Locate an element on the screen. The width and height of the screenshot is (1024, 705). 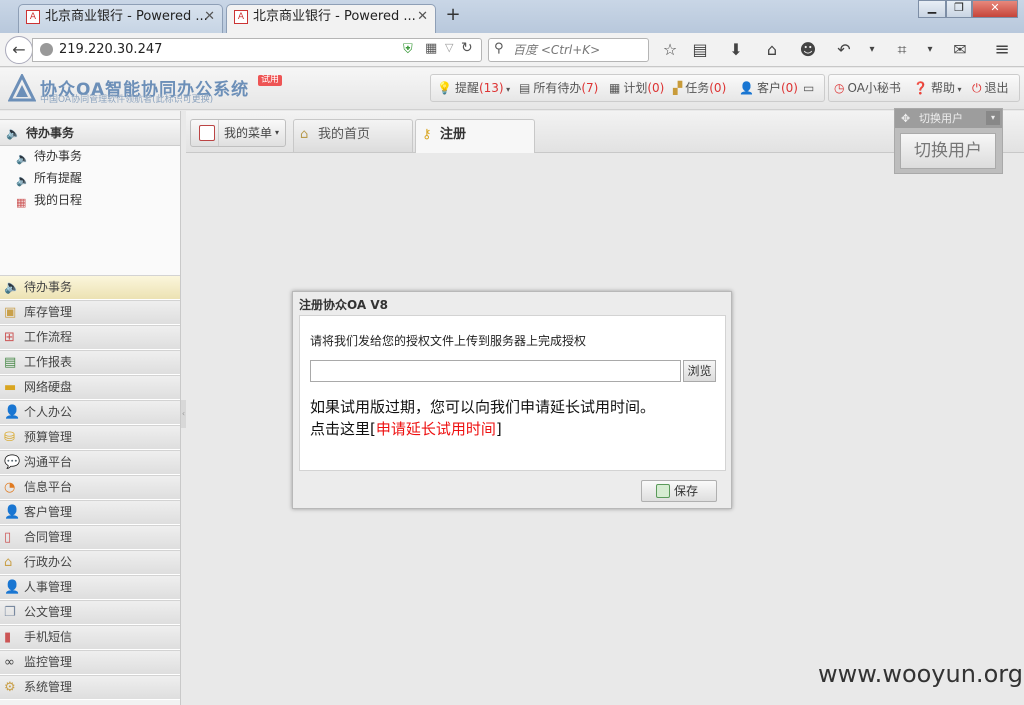
expire-line: 如果试用版过期，您可以向我们申请延长试用时间。 is located at coordinates (483, 407).